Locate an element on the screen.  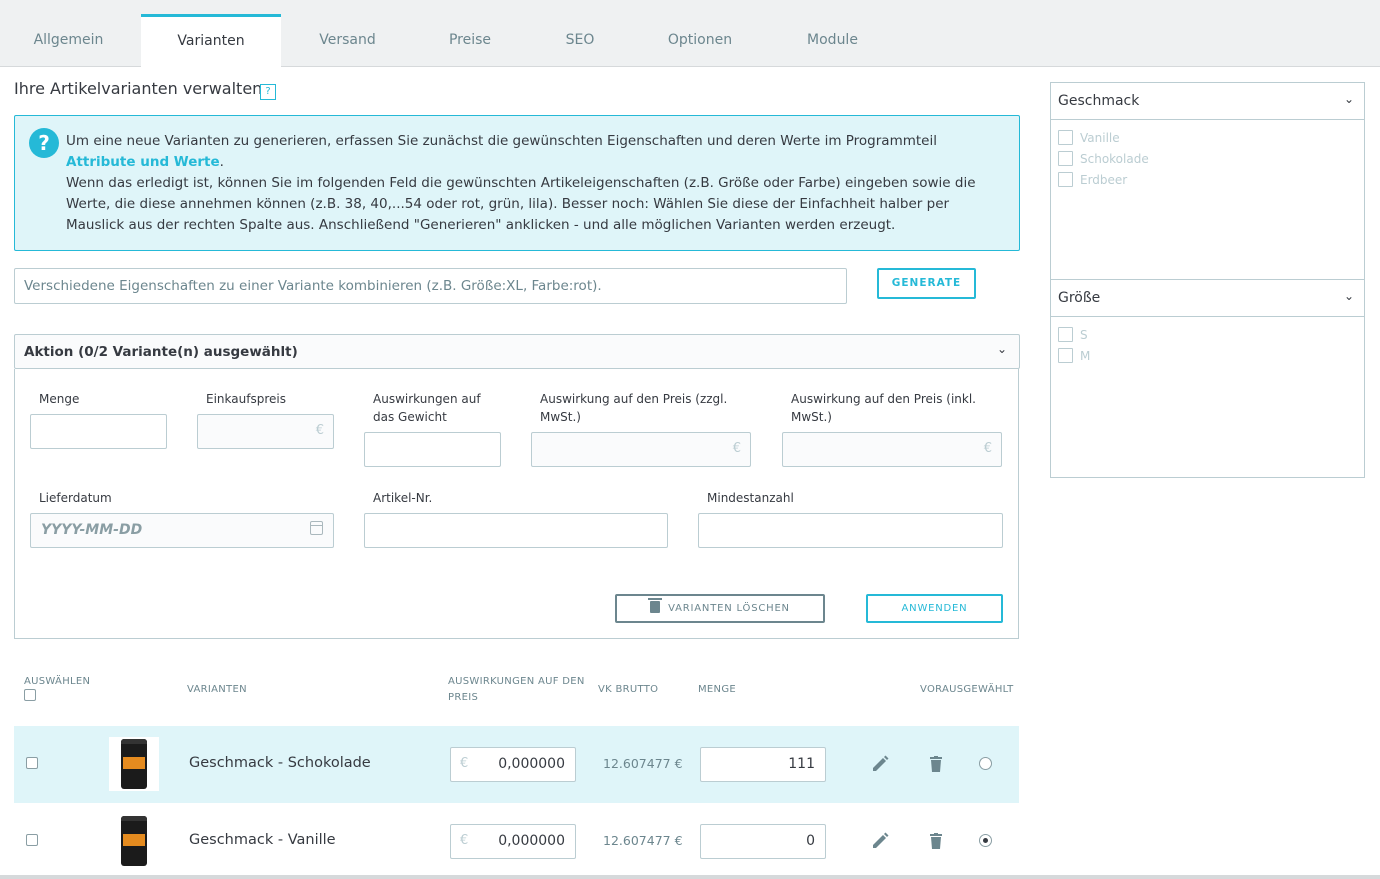
bulk-weight-input is located at coordinates (432, 449).